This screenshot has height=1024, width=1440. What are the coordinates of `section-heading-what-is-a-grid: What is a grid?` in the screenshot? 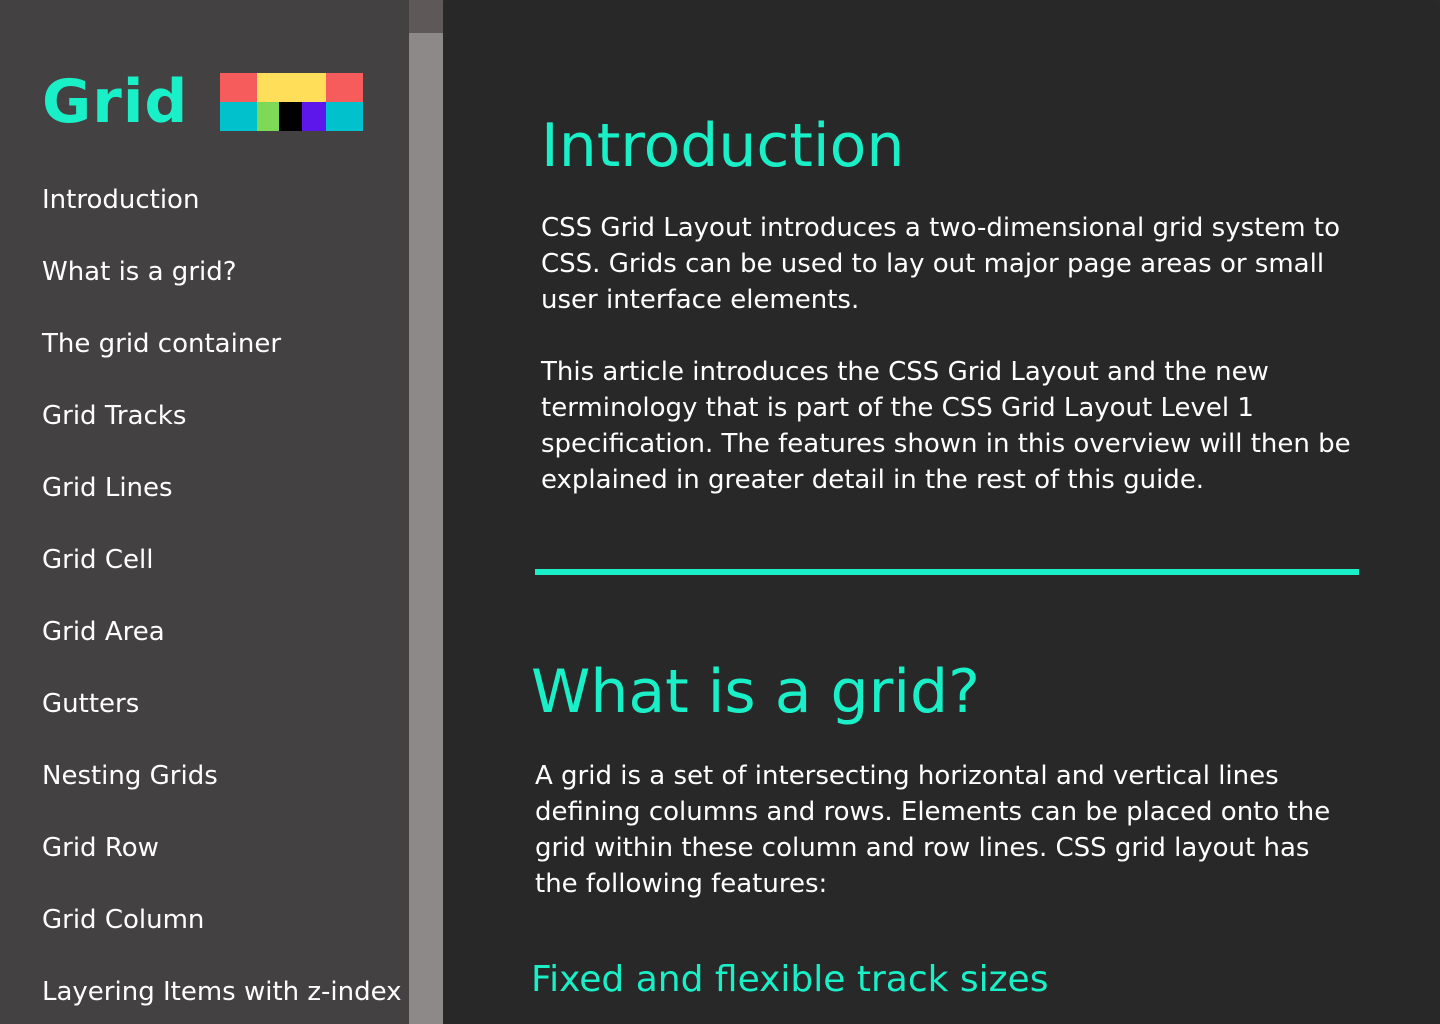 It's located at (755, 692).